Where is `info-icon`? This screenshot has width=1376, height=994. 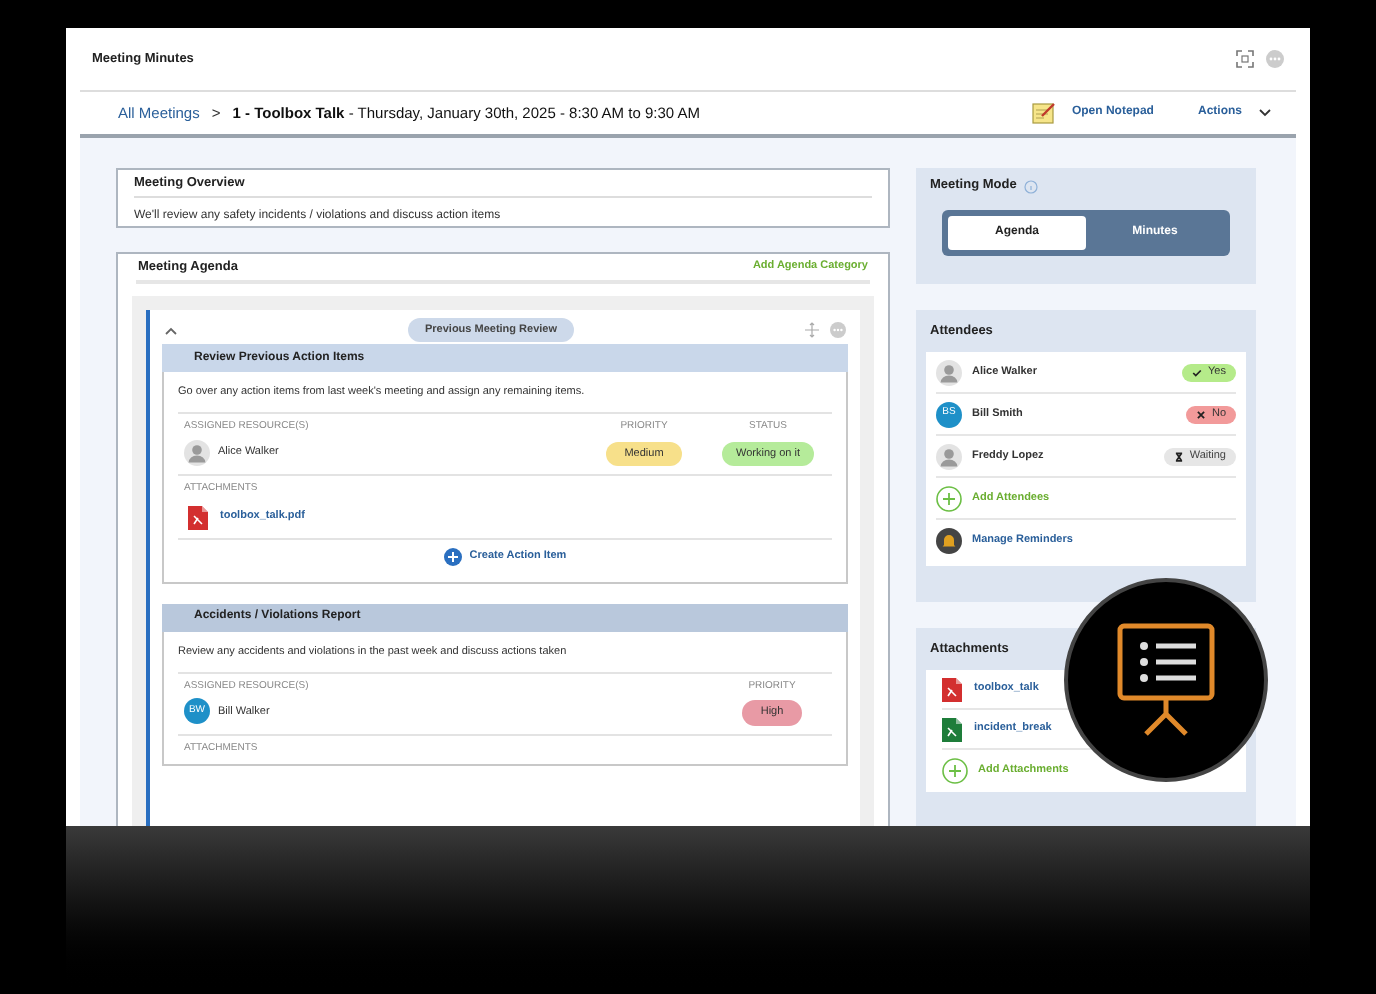 info-icon is located at coordinates (1031, 186).